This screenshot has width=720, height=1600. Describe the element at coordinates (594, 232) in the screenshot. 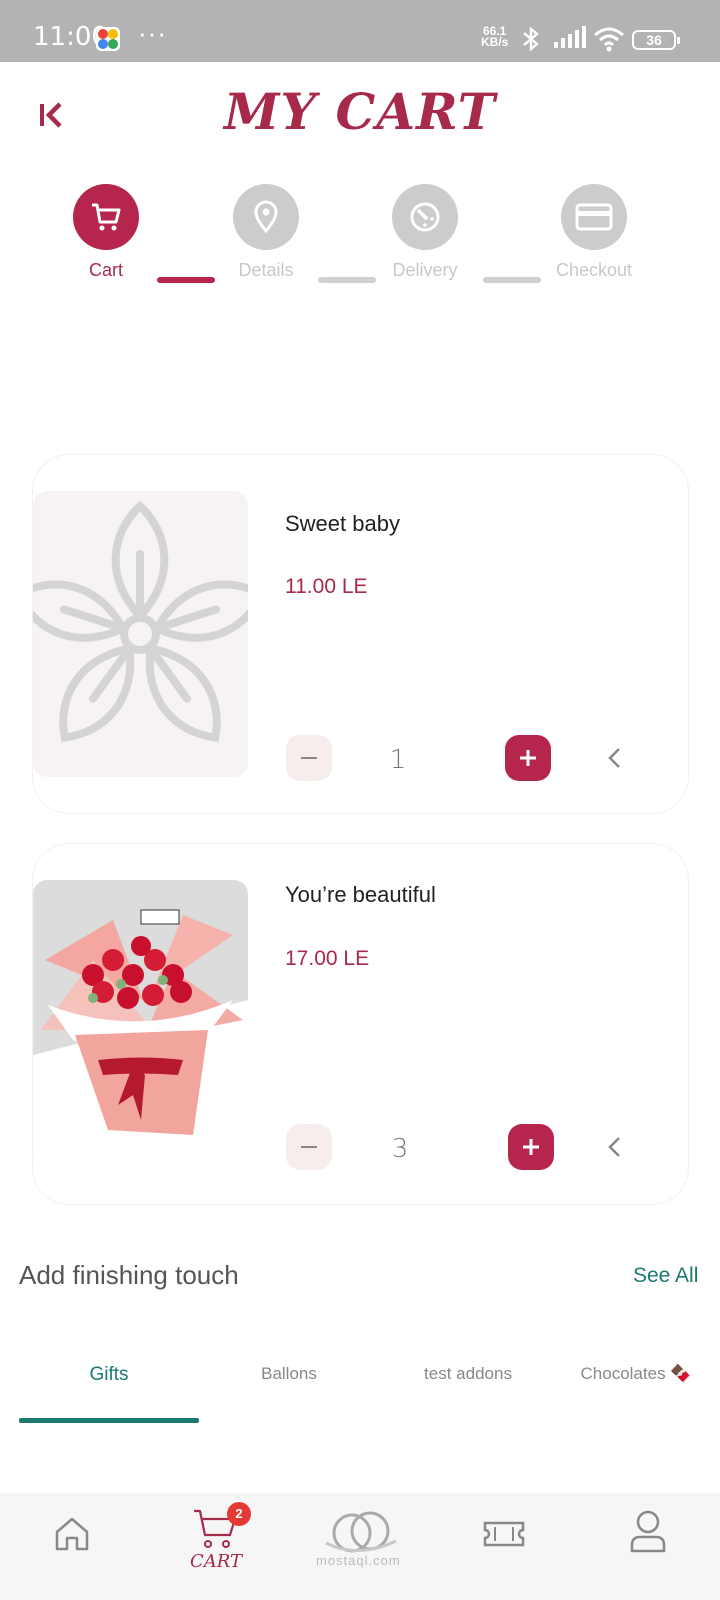

I see `step-checkout: Checkout` at that location.